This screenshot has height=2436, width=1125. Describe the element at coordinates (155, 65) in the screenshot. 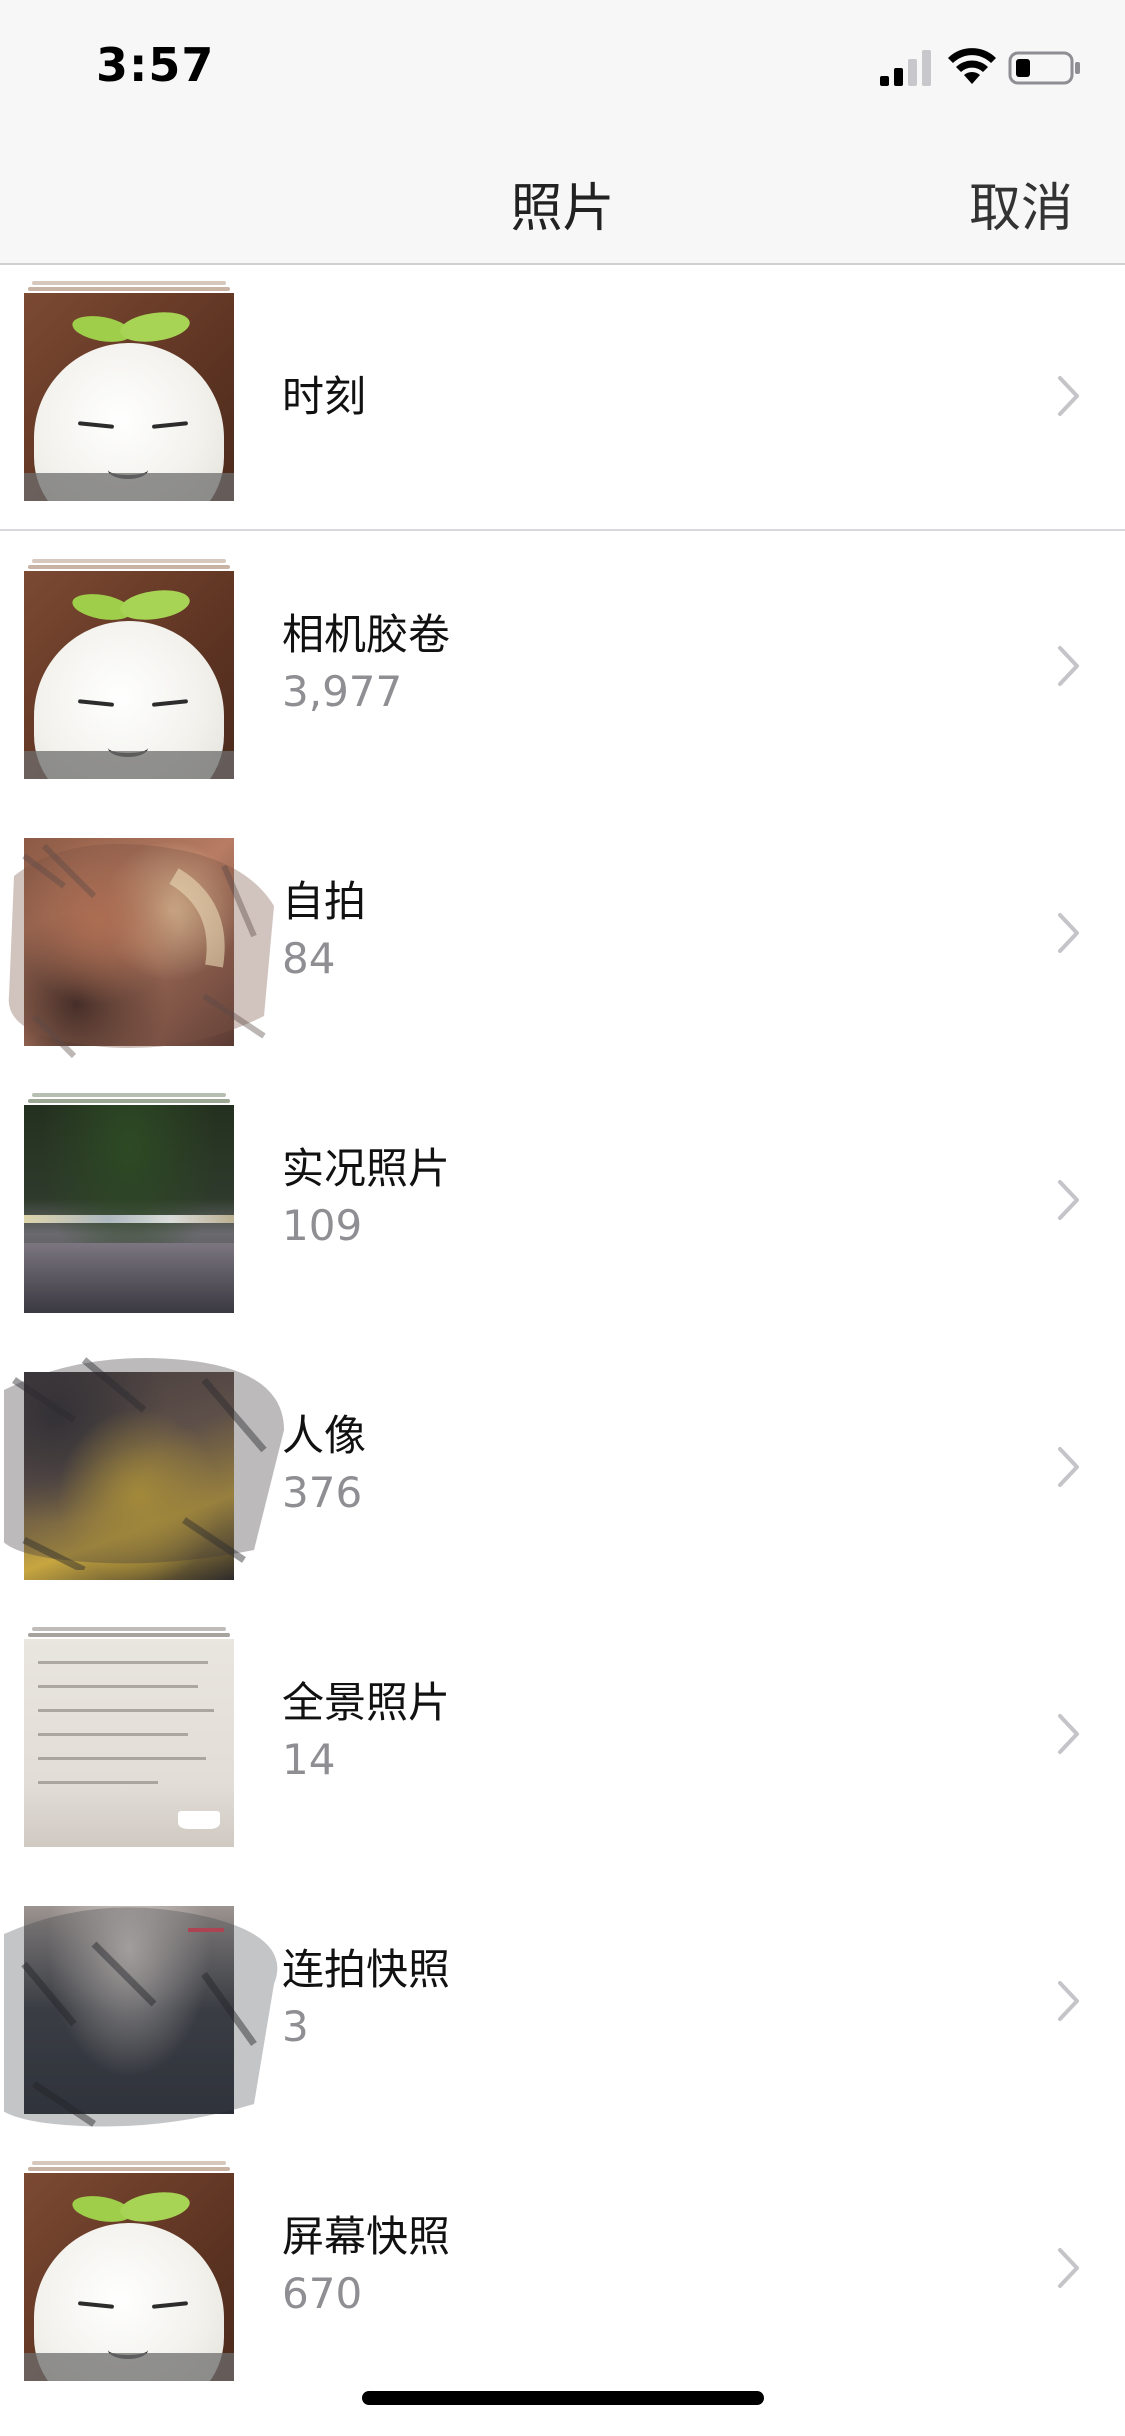

I see `status-time: 3:57` at that location.